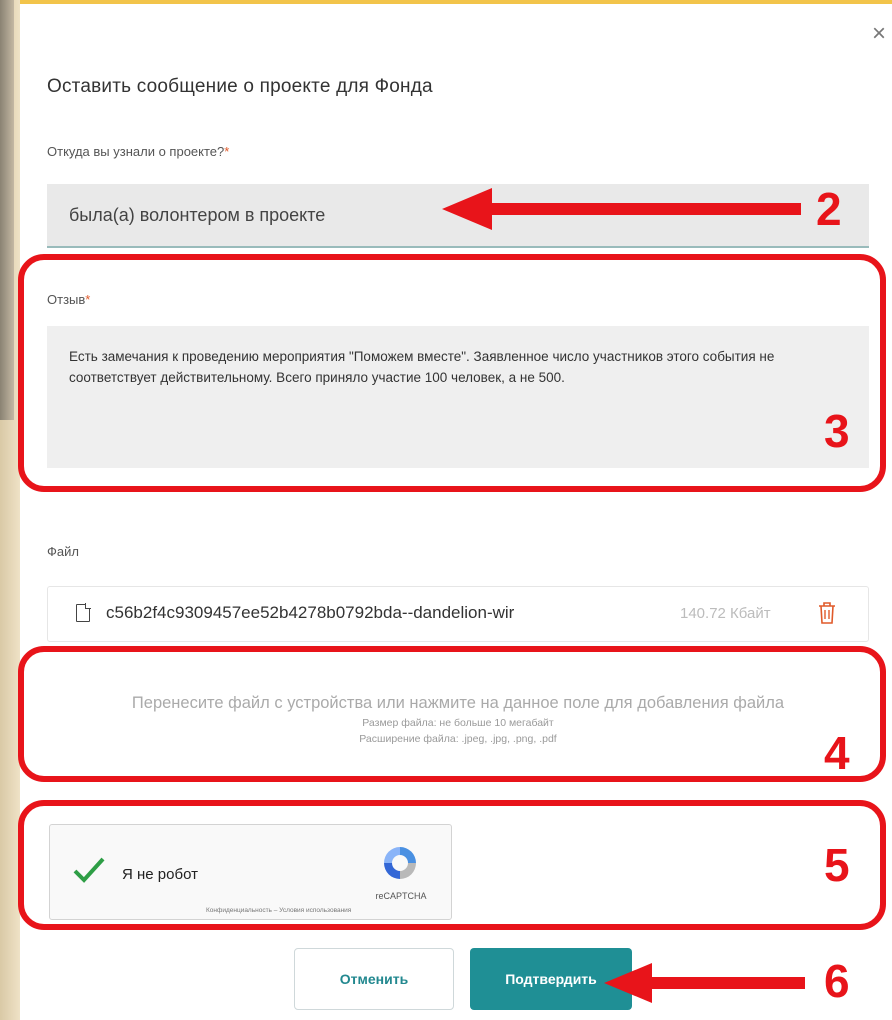 The height and width of the screenshot is (1020, 892). What do you see at coordinates (837, 431) in the screenshot?
I see `annotation-number-3: 3` at bounding box center [837, 431].